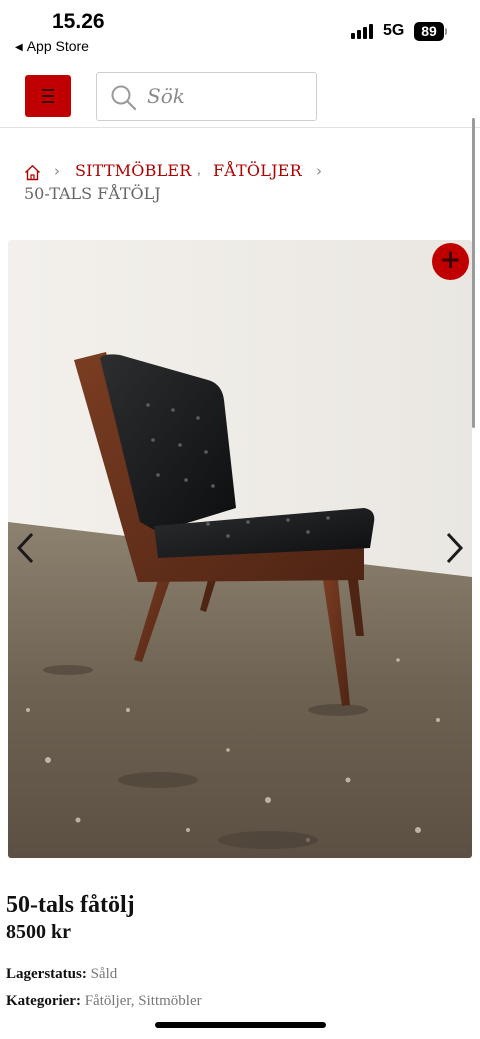 This screenshot has width=480, height=1039. Describe the element at coordinates (43, 1001) in the screenshot. I see `categories-label: Kategorier:` at that location.